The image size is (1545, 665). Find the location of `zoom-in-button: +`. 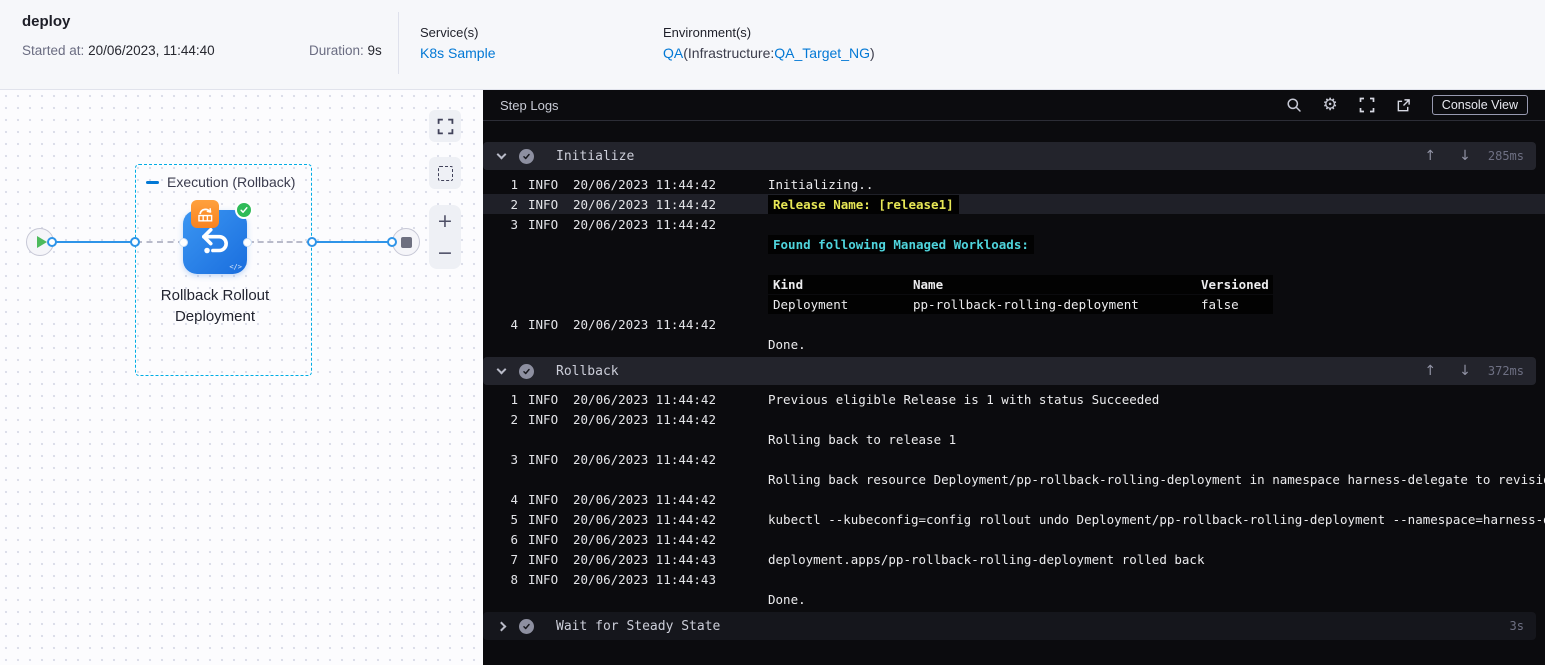

zoom-in-button: + is located at coordinates (445, 221).